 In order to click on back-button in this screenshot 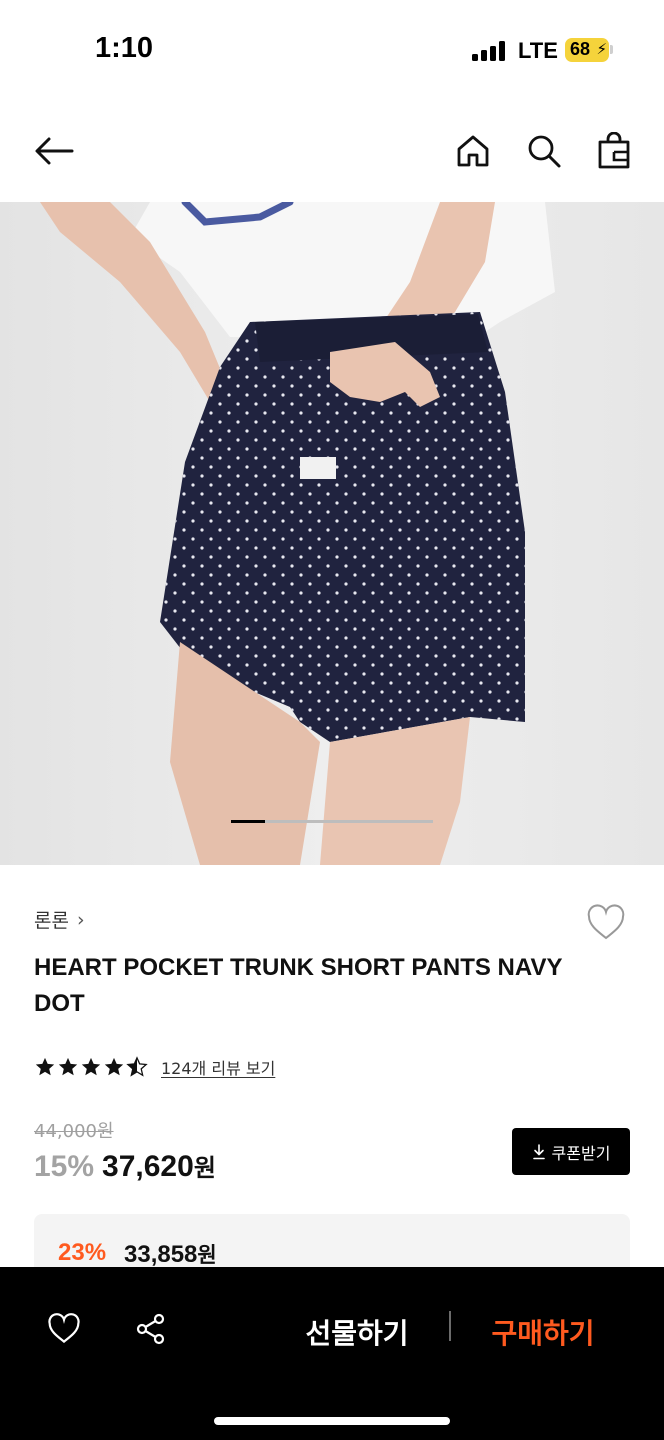, I will do `click(54, 151)`.